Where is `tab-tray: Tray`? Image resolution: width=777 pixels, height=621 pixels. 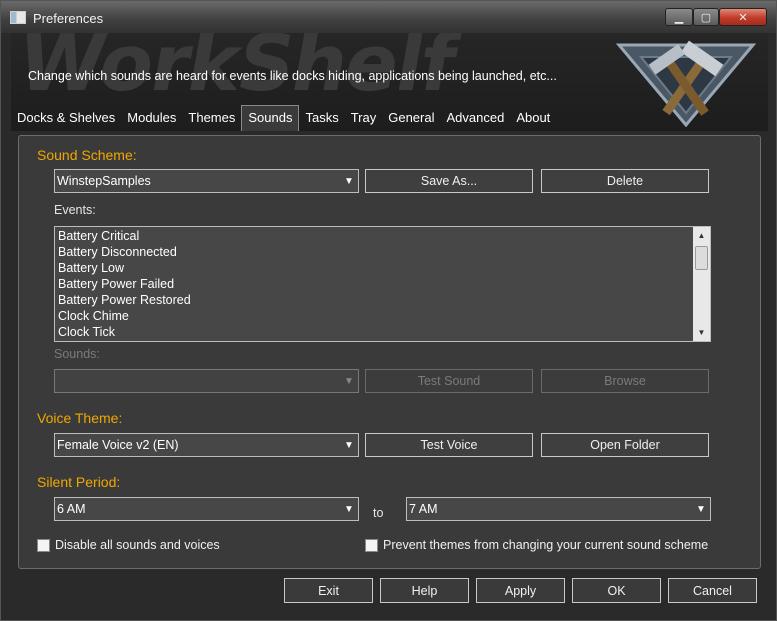 tab-tray: Tray is located at coordinates (364, 117).